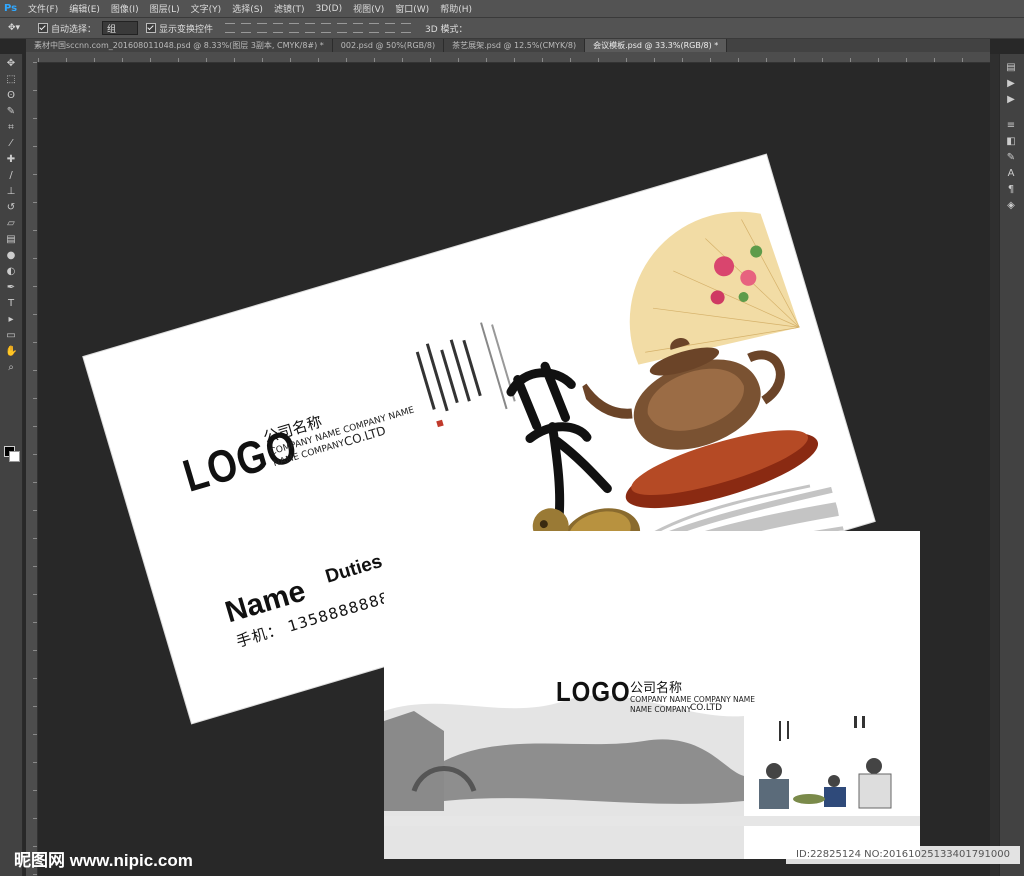  What do you see at coordinates (125, 8) in the screenshot?
I see `menu-image: 图像(I)` at bounding box center [125, 8].